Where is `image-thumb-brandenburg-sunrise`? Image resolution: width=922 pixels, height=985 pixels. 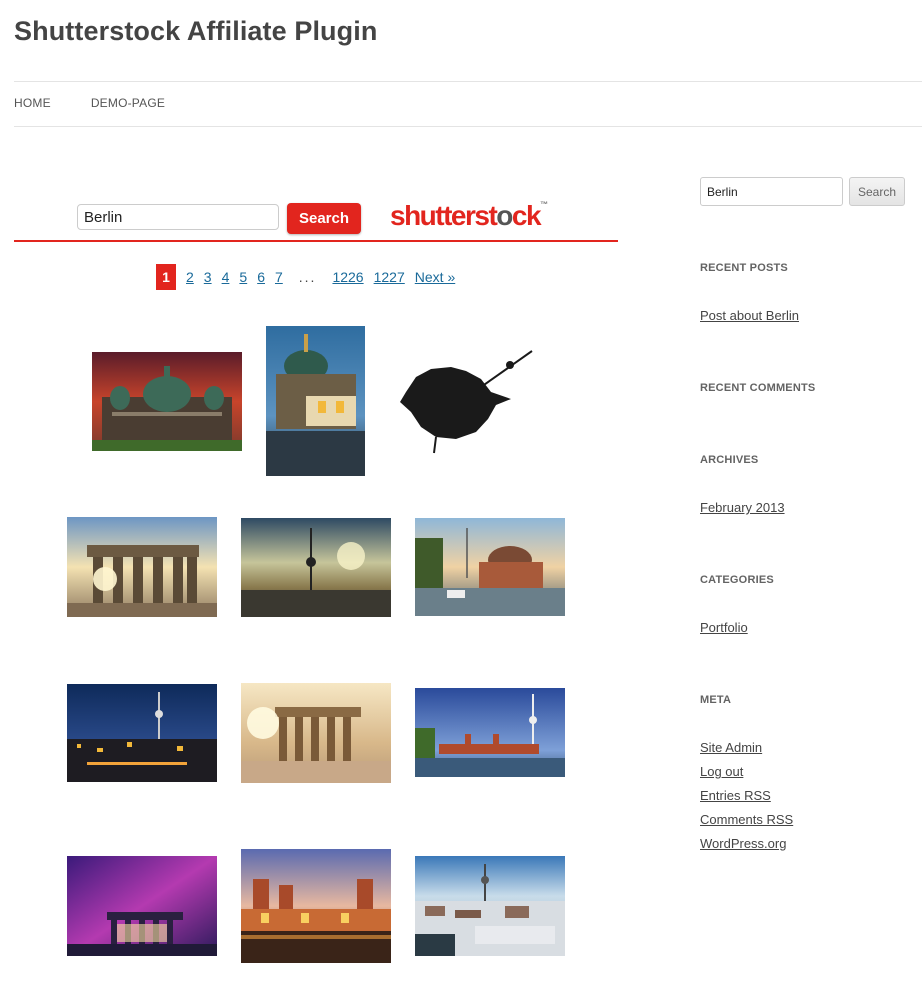 image-thumb-brandenburg-sunrise is located at coordinates (142, 567).